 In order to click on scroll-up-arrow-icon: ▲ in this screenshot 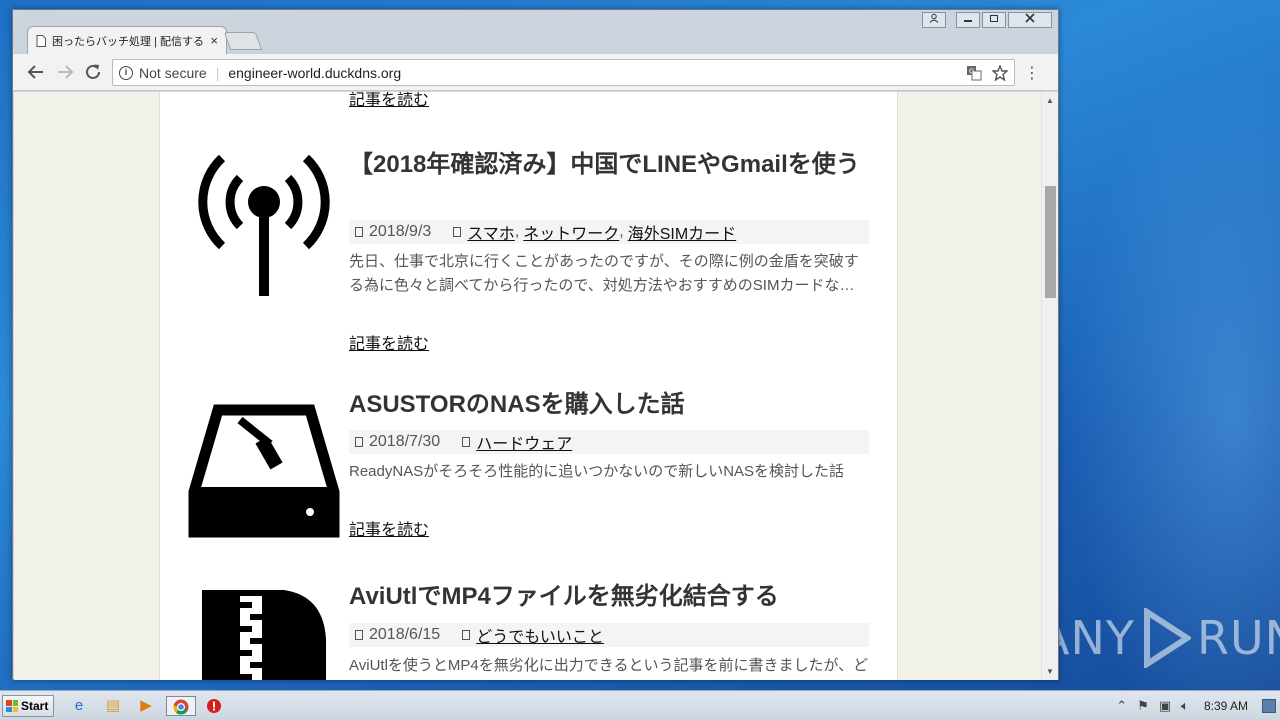, I will do `click(1050, 100)`.